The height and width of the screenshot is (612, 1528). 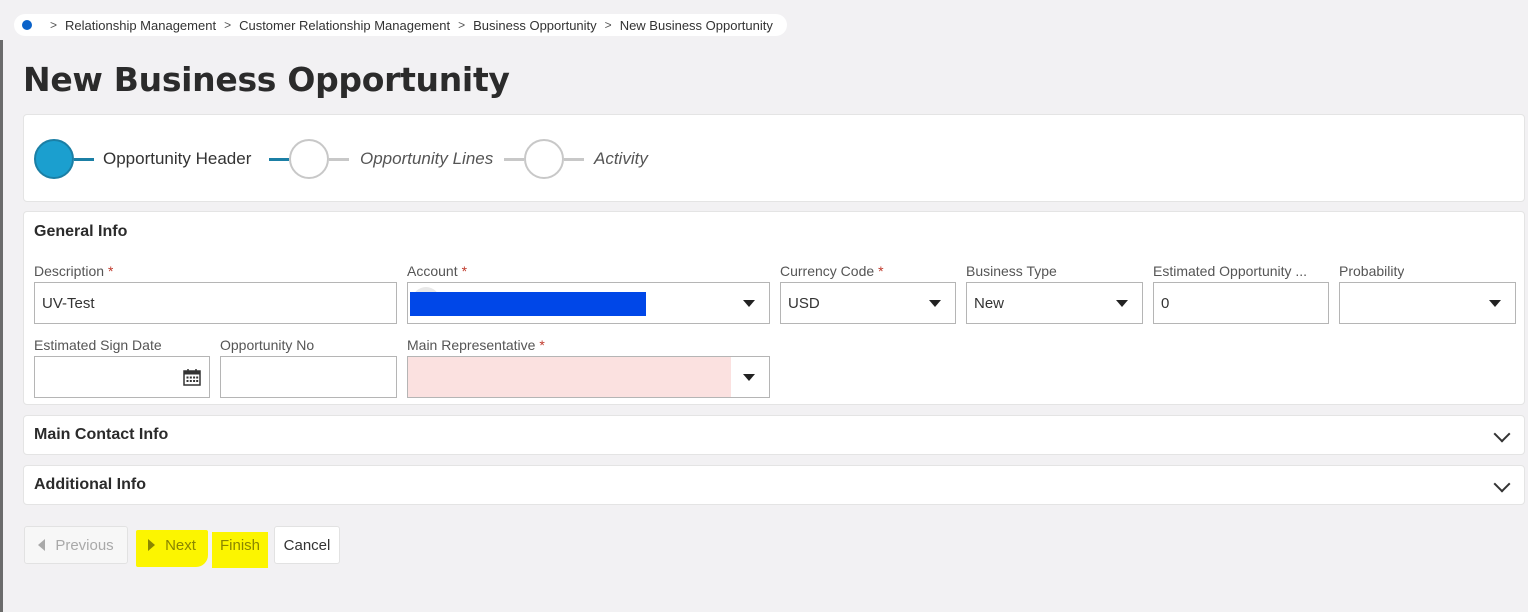 What do you see at coordinates (569, 377) in the screenshot?
I see `required-error-fill` at bounding box center [569, 377].